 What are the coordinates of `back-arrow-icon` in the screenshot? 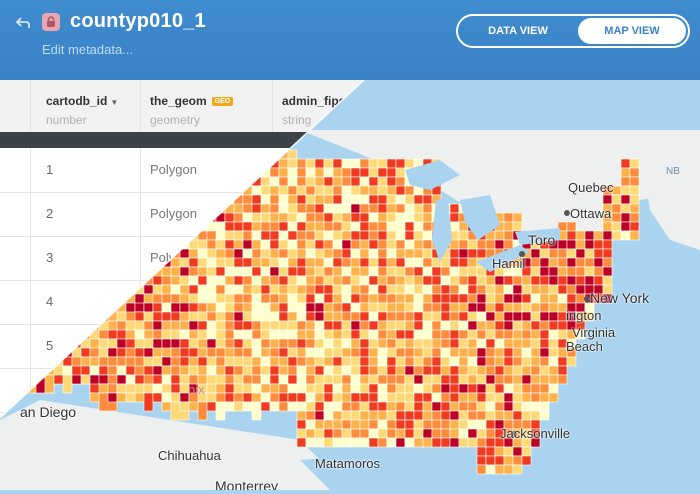 It's located at (23, 23).